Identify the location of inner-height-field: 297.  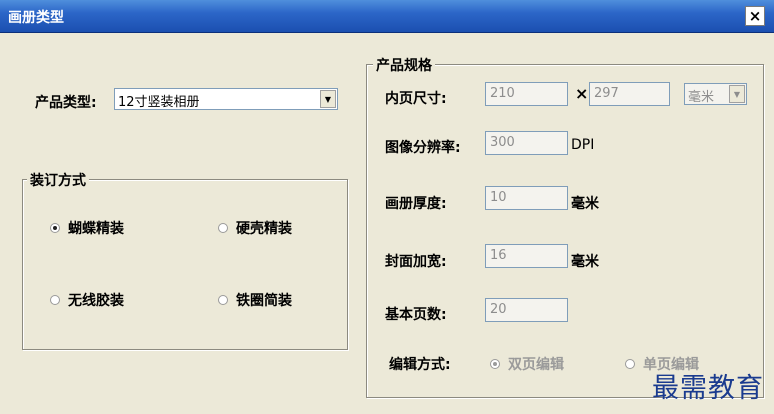
(629, 94).